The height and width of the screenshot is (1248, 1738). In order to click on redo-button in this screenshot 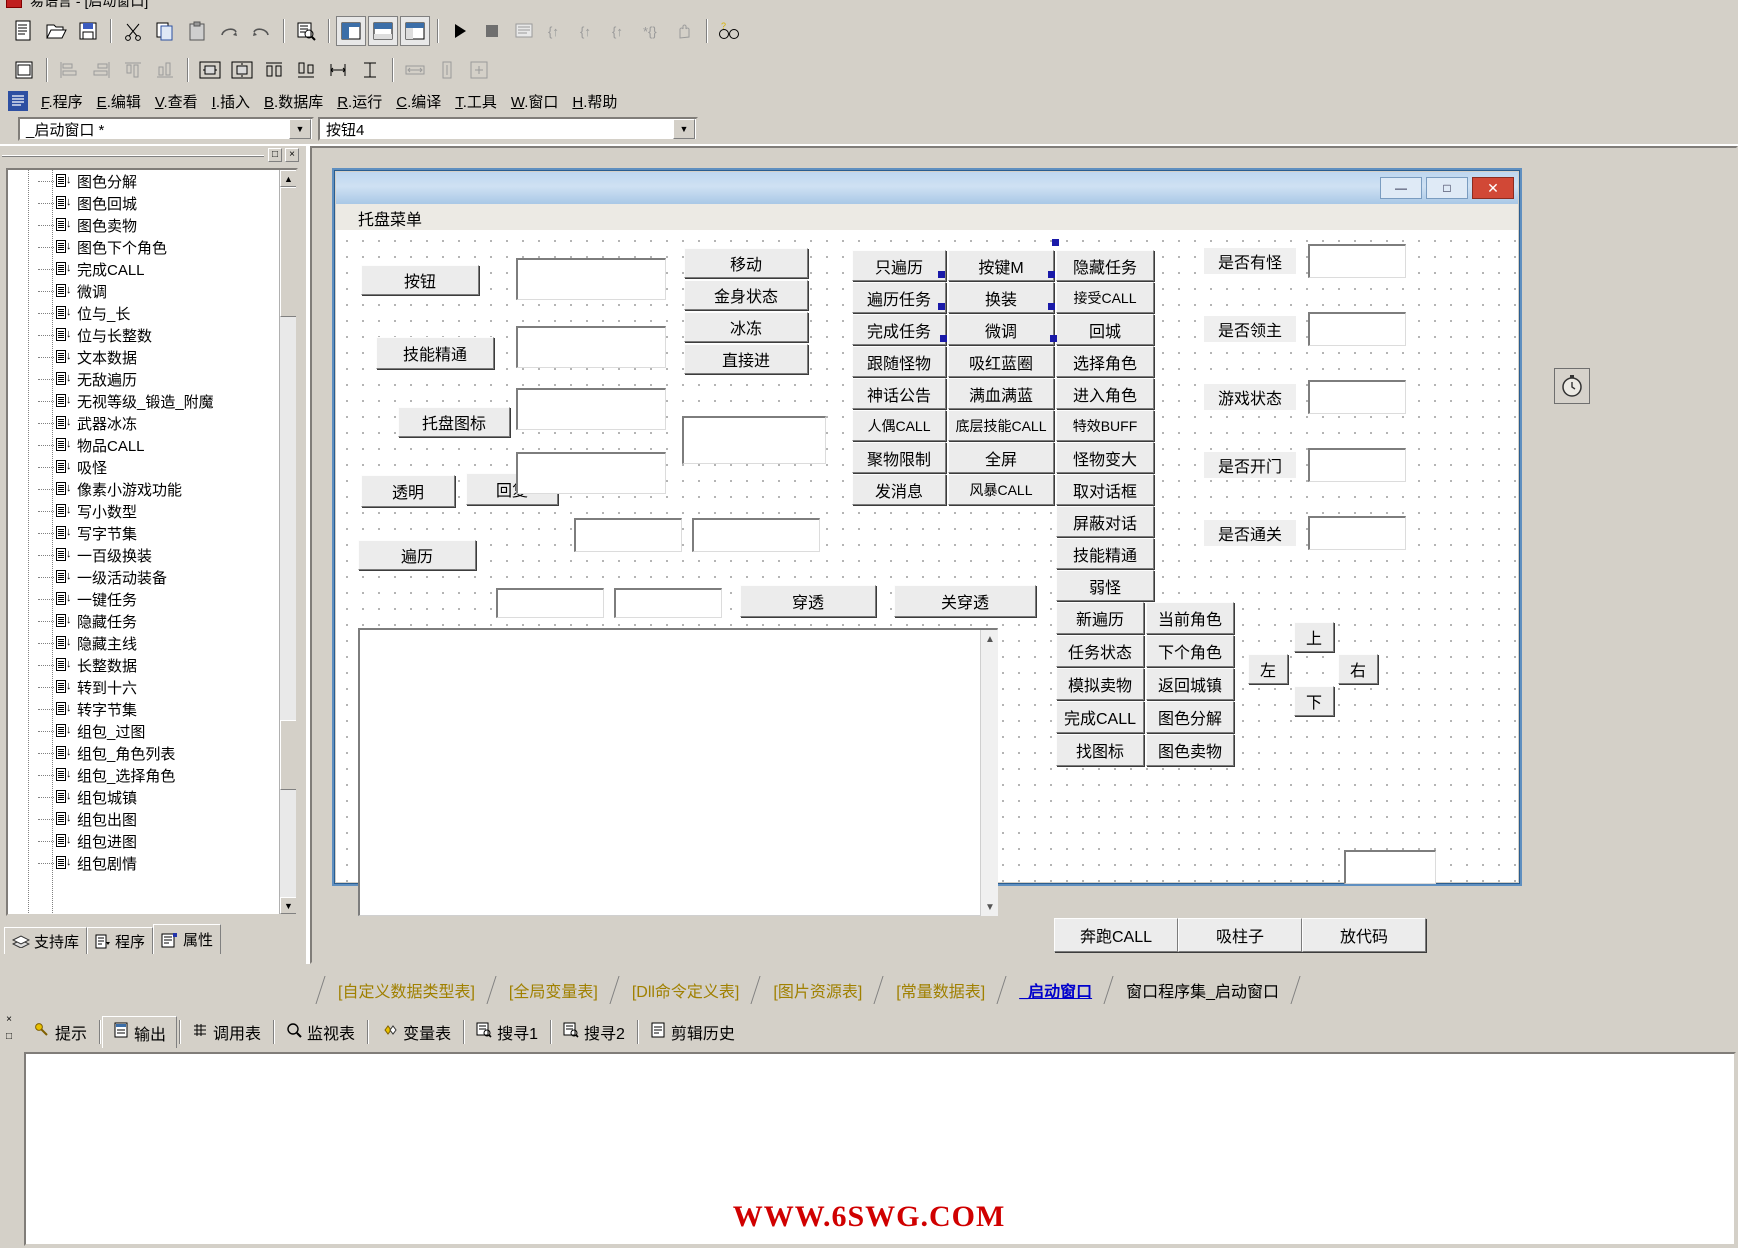, I will do `click(229, 31)`.